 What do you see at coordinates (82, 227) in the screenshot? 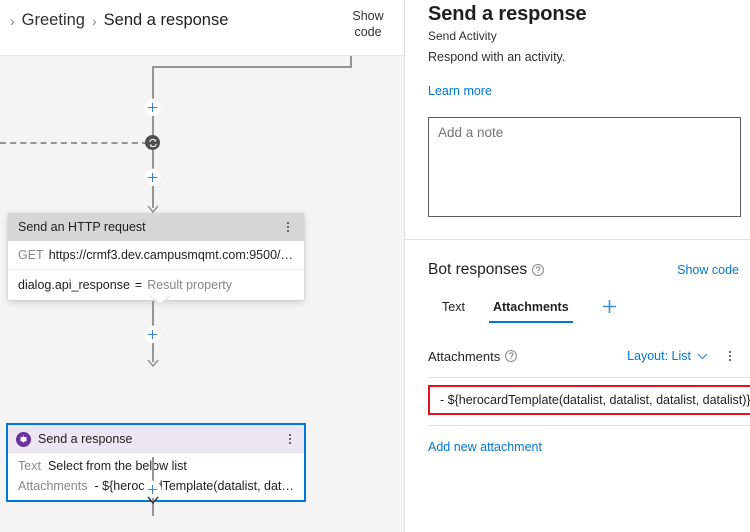
I see `node-title: Send an HTTP request` at bounding box center [82, 227].